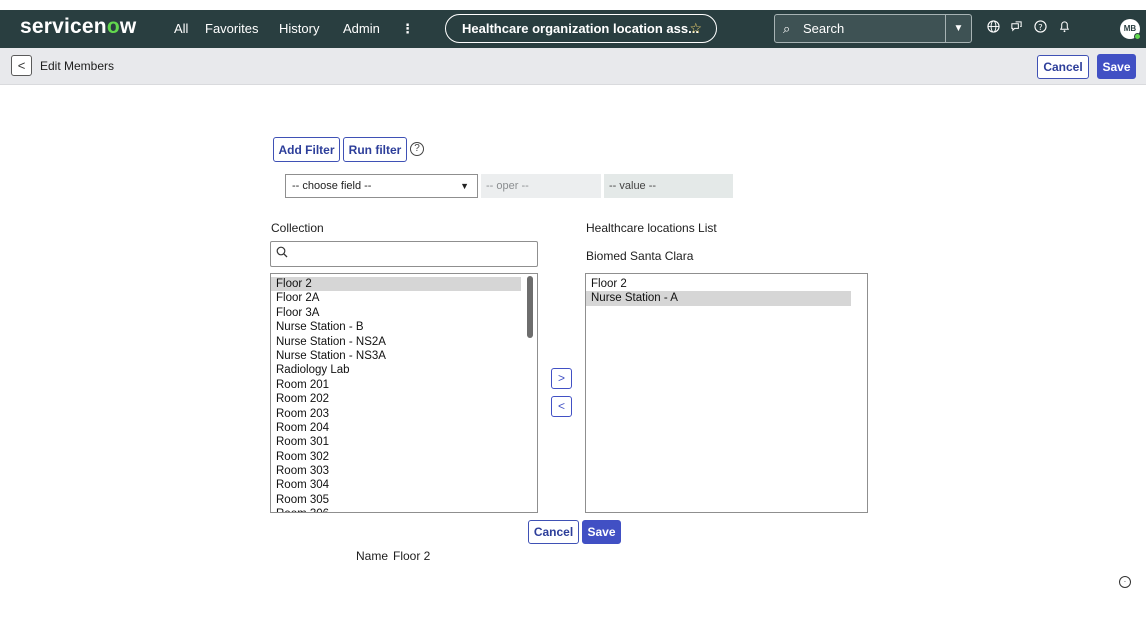 Image resolution: width=1146 pixels, height=626 pixels. Describe the element at coordinates (1063, 67) in the screenshot. I see `header-cancel-button: Cancel` at that location.